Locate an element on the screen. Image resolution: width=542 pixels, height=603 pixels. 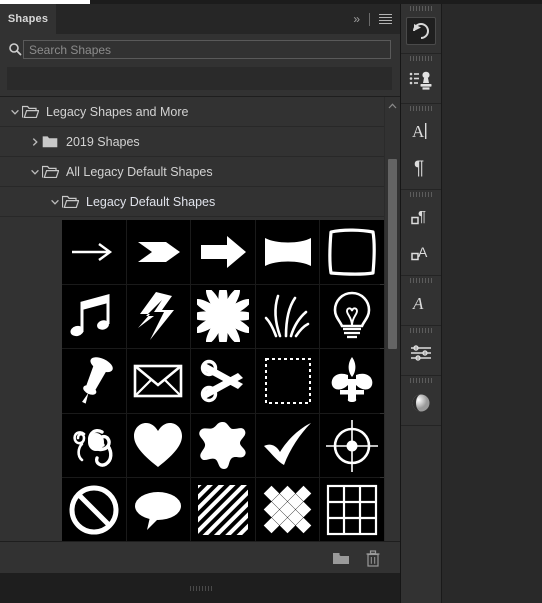
check-mark-shape is located at coordinates (287, 445).